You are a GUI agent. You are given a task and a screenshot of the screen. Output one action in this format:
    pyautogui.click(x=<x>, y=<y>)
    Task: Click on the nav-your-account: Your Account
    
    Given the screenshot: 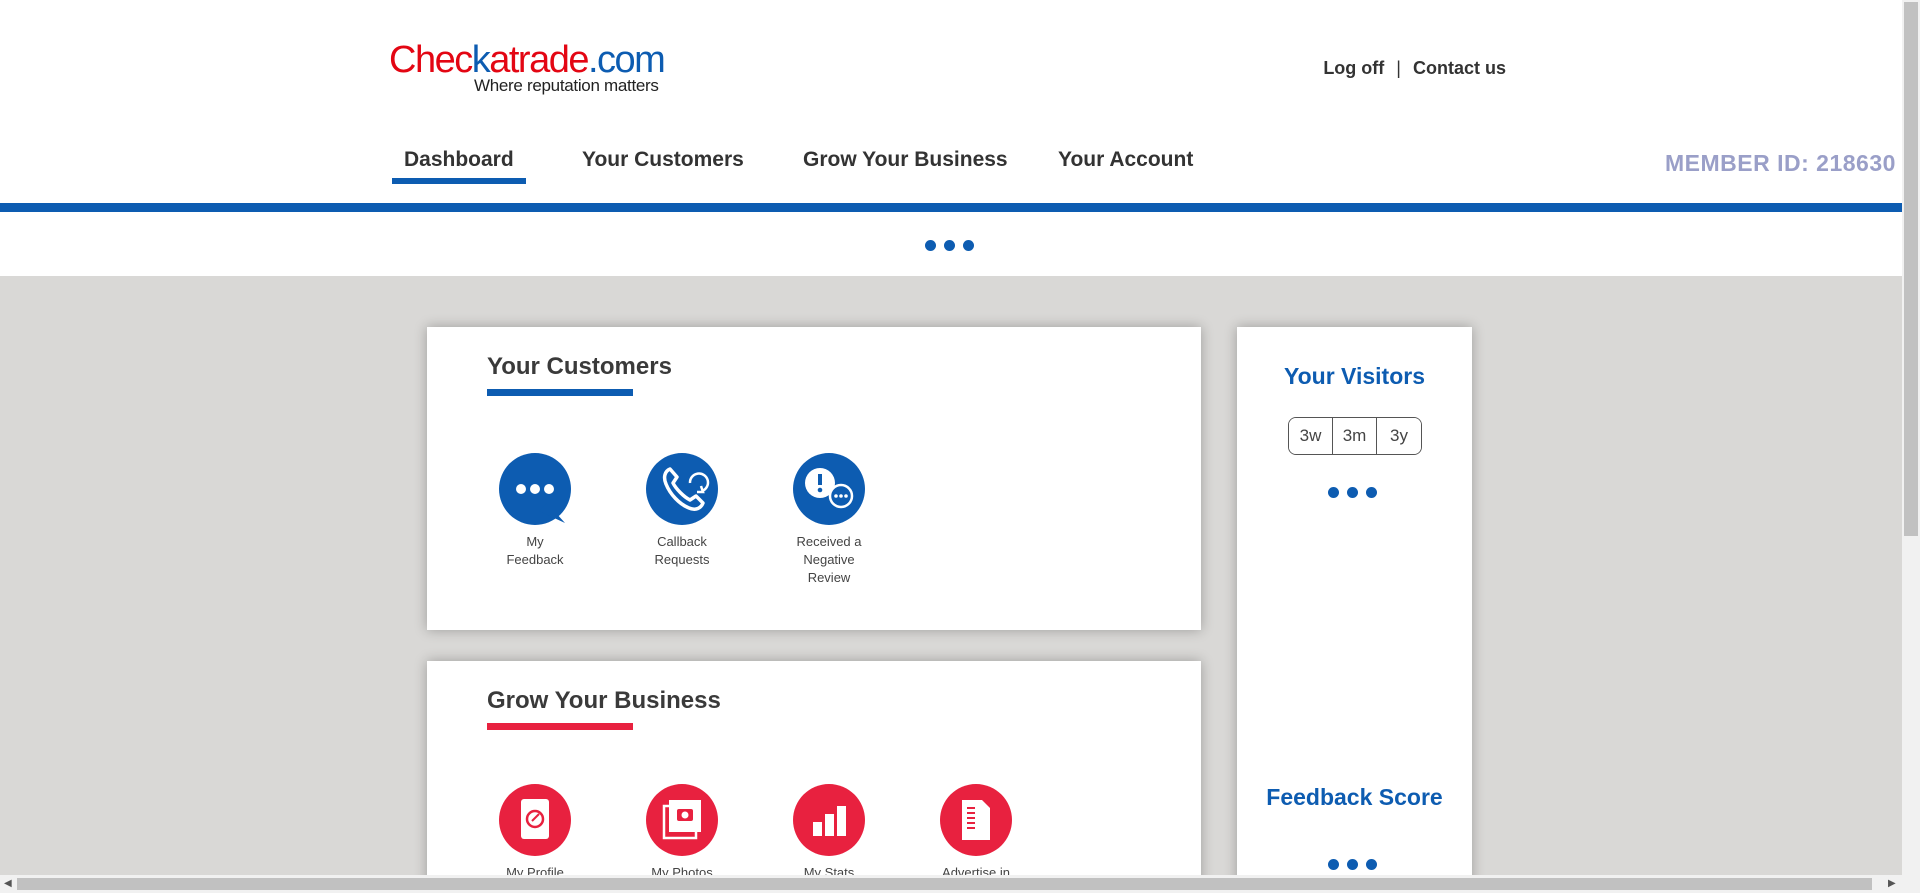 What is the action you would take?
    pyautogui.click(x=1125, y=160)
    